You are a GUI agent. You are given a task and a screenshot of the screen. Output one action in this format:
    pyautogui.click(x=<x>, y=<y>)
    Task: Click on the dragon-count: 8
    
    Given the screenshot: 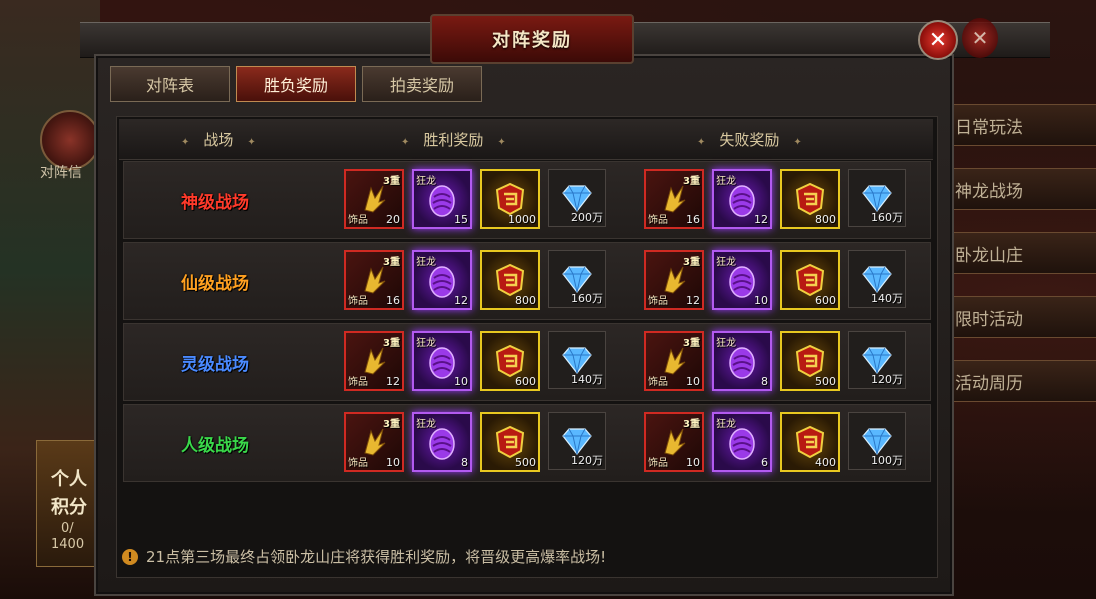 What is the action you would take?
    pyautogui.click(x=764, y=381)
    